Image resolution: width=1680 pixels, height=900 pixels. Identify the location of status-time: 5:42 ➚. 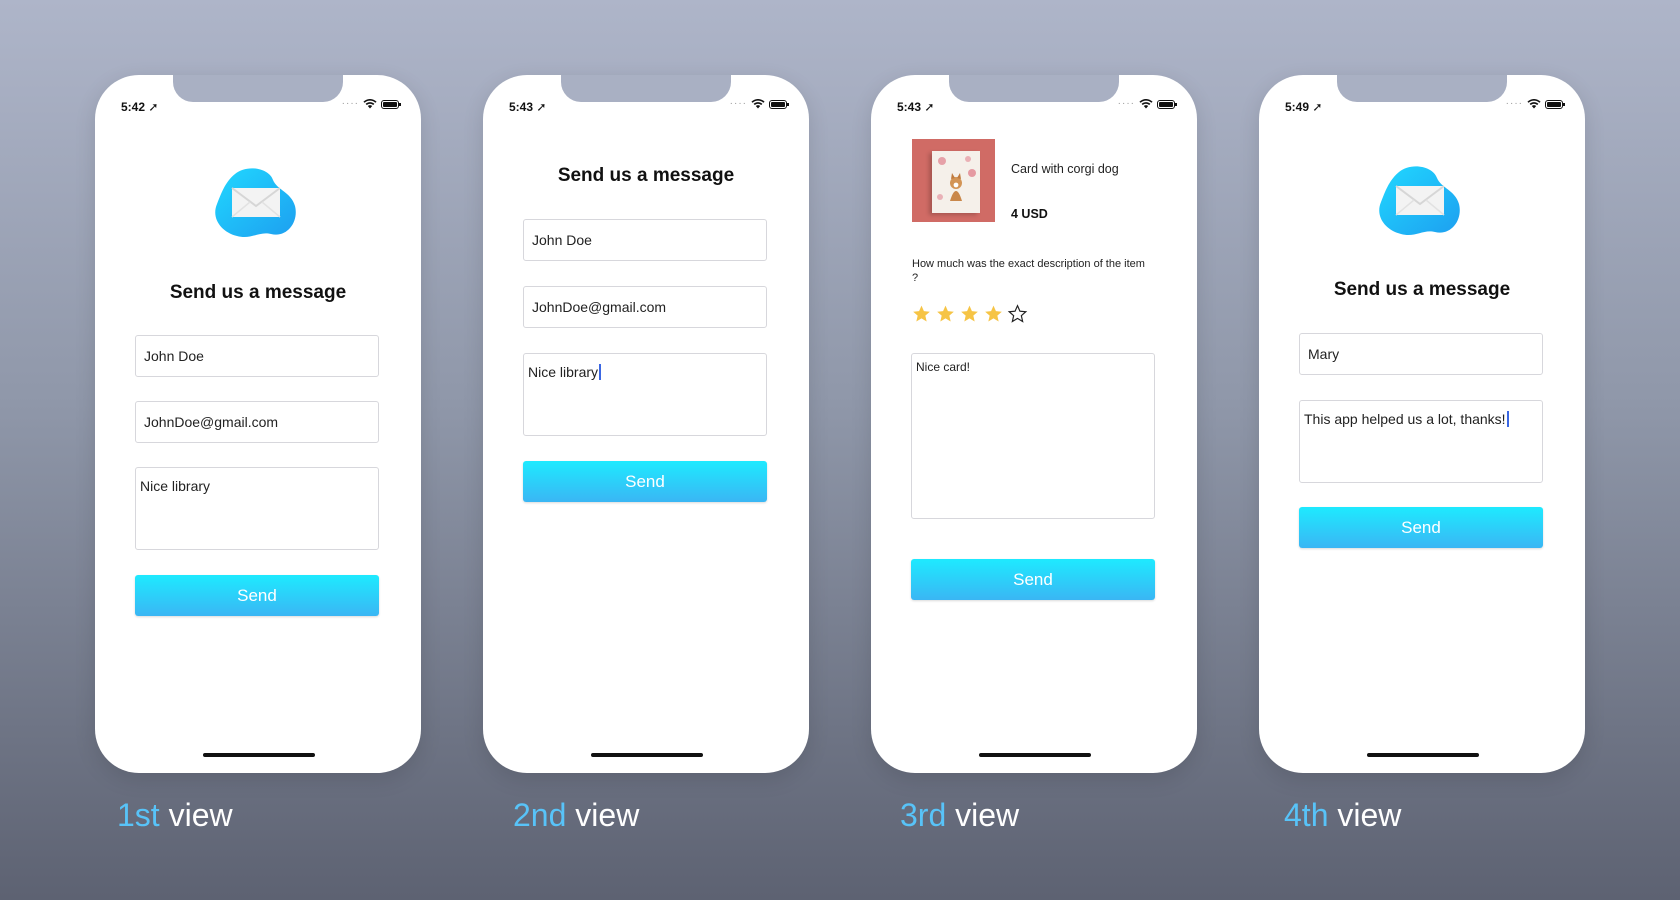
(140, 107).